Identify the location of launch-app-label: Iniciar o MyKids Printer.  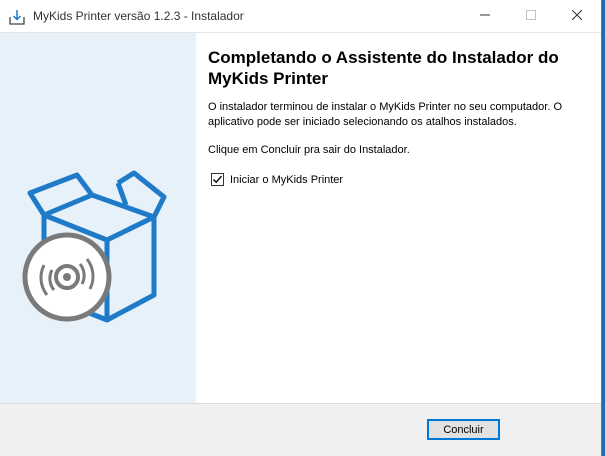
(286, 180).